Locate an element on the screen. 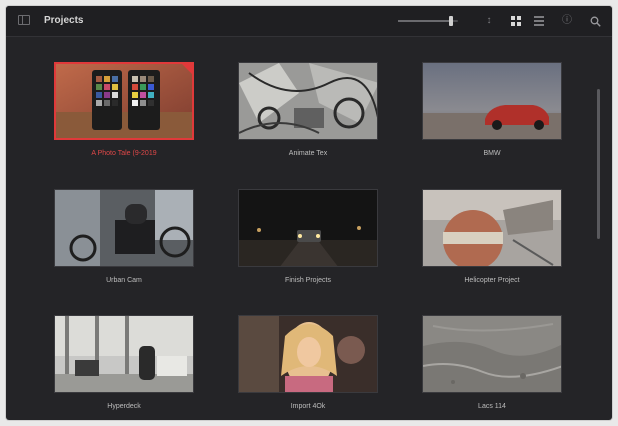 Image resolution: width=618 pixels, height=426 pixels. project-name: A Photo Tale (9-2019 is located at coordinates (124, 153).